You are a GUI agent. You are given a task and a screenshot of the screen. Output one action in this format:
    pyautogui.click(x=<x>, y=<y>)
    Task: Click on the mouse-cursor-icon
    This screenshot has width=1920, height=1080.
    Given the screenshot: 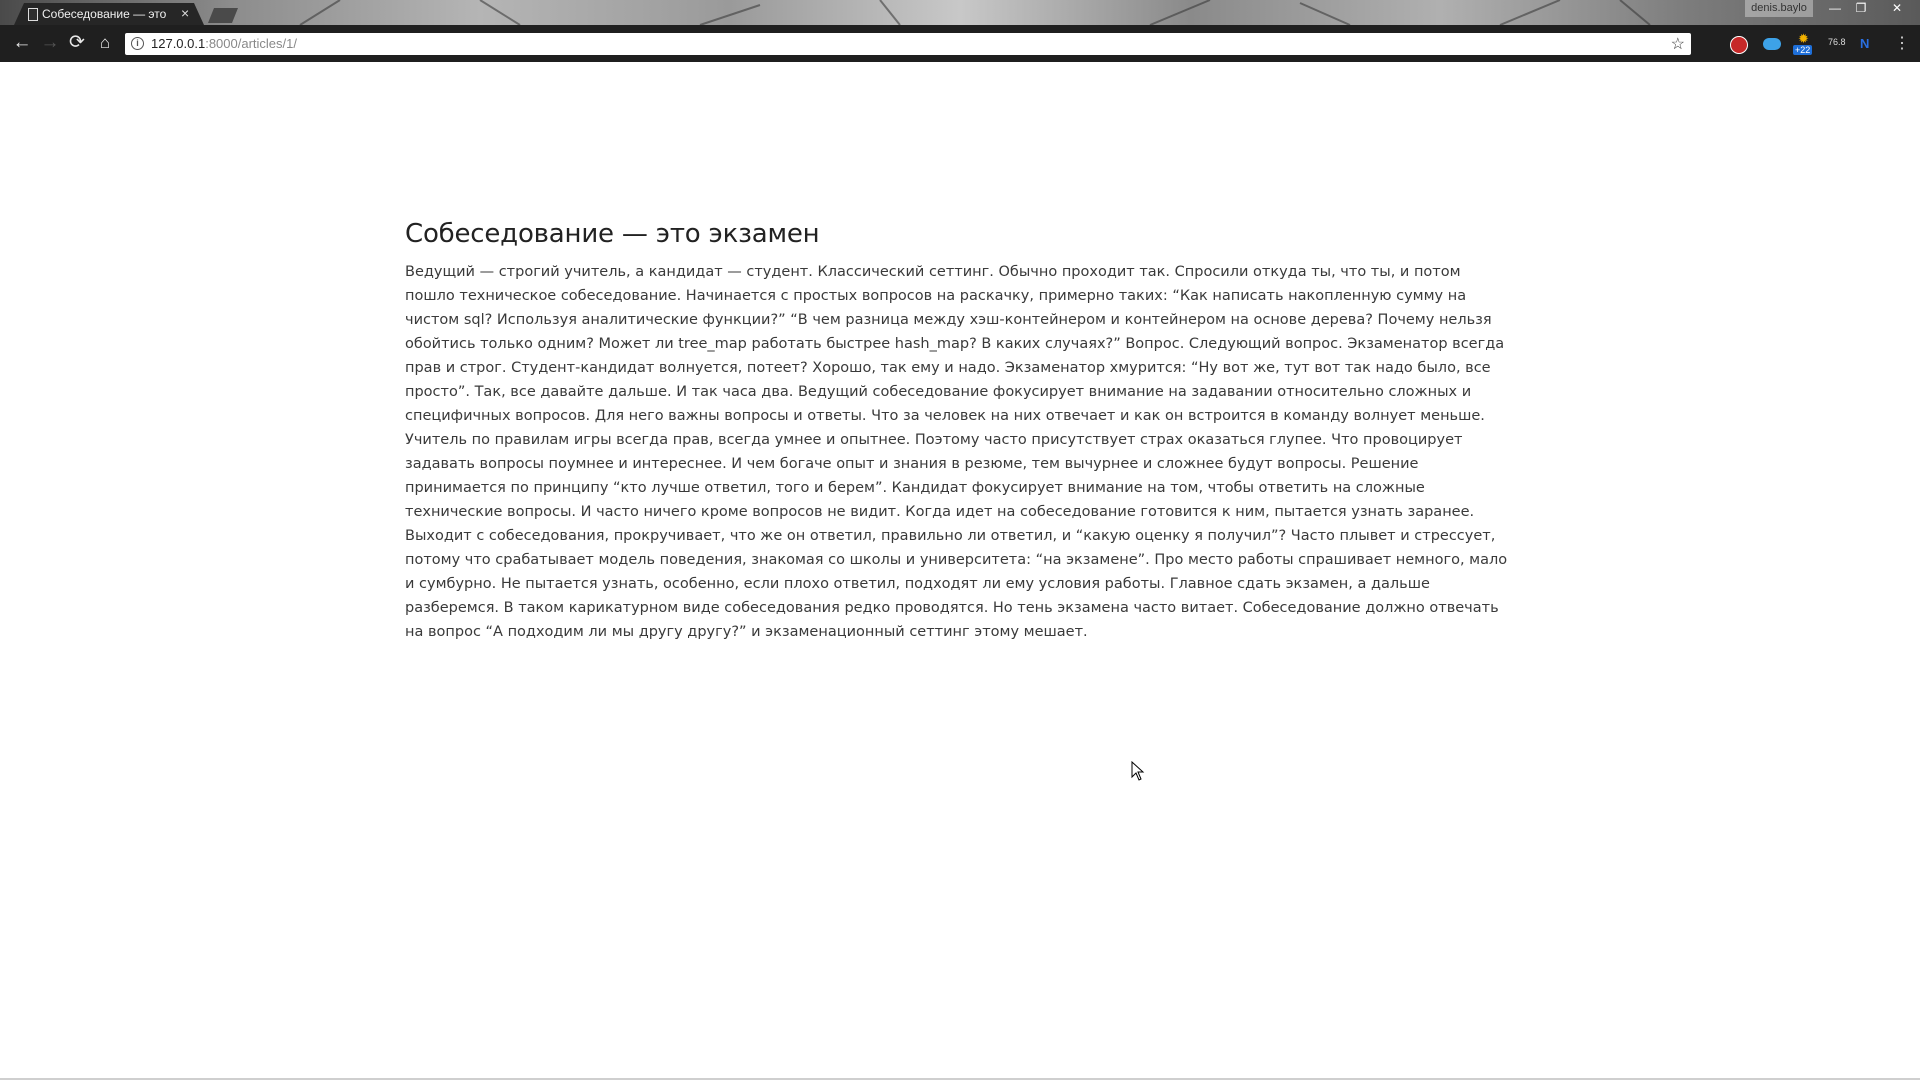 What is the action you would take?
    pyautogui.click(x=1138, y=771)
    